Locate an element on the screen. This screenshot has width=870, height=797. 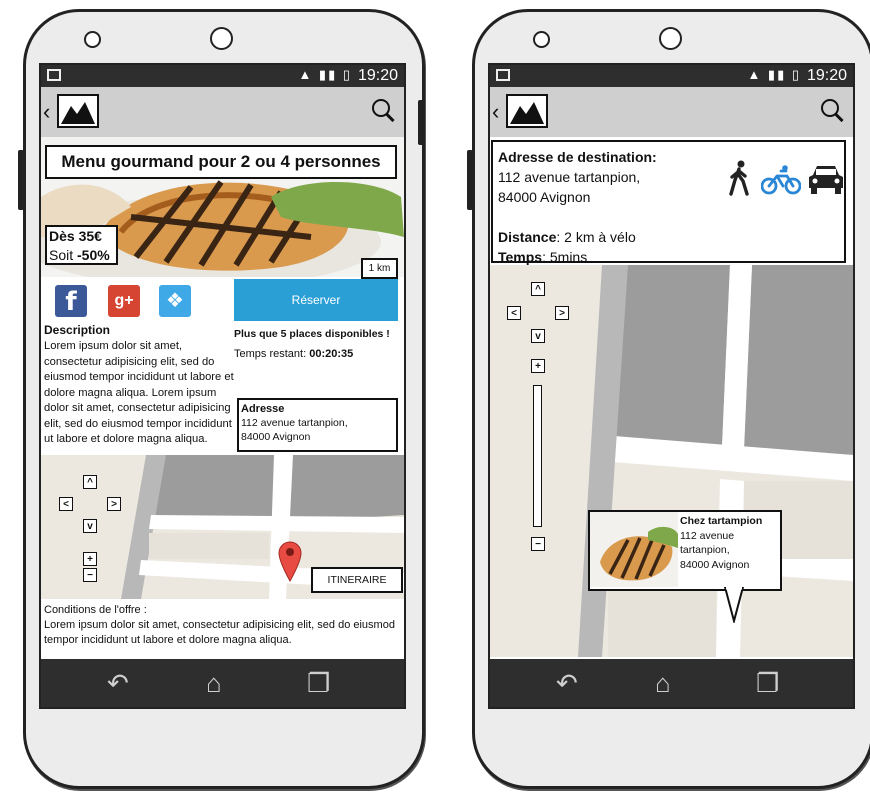
reserve-button-label: Réserver is located at coordinates (316, 300).